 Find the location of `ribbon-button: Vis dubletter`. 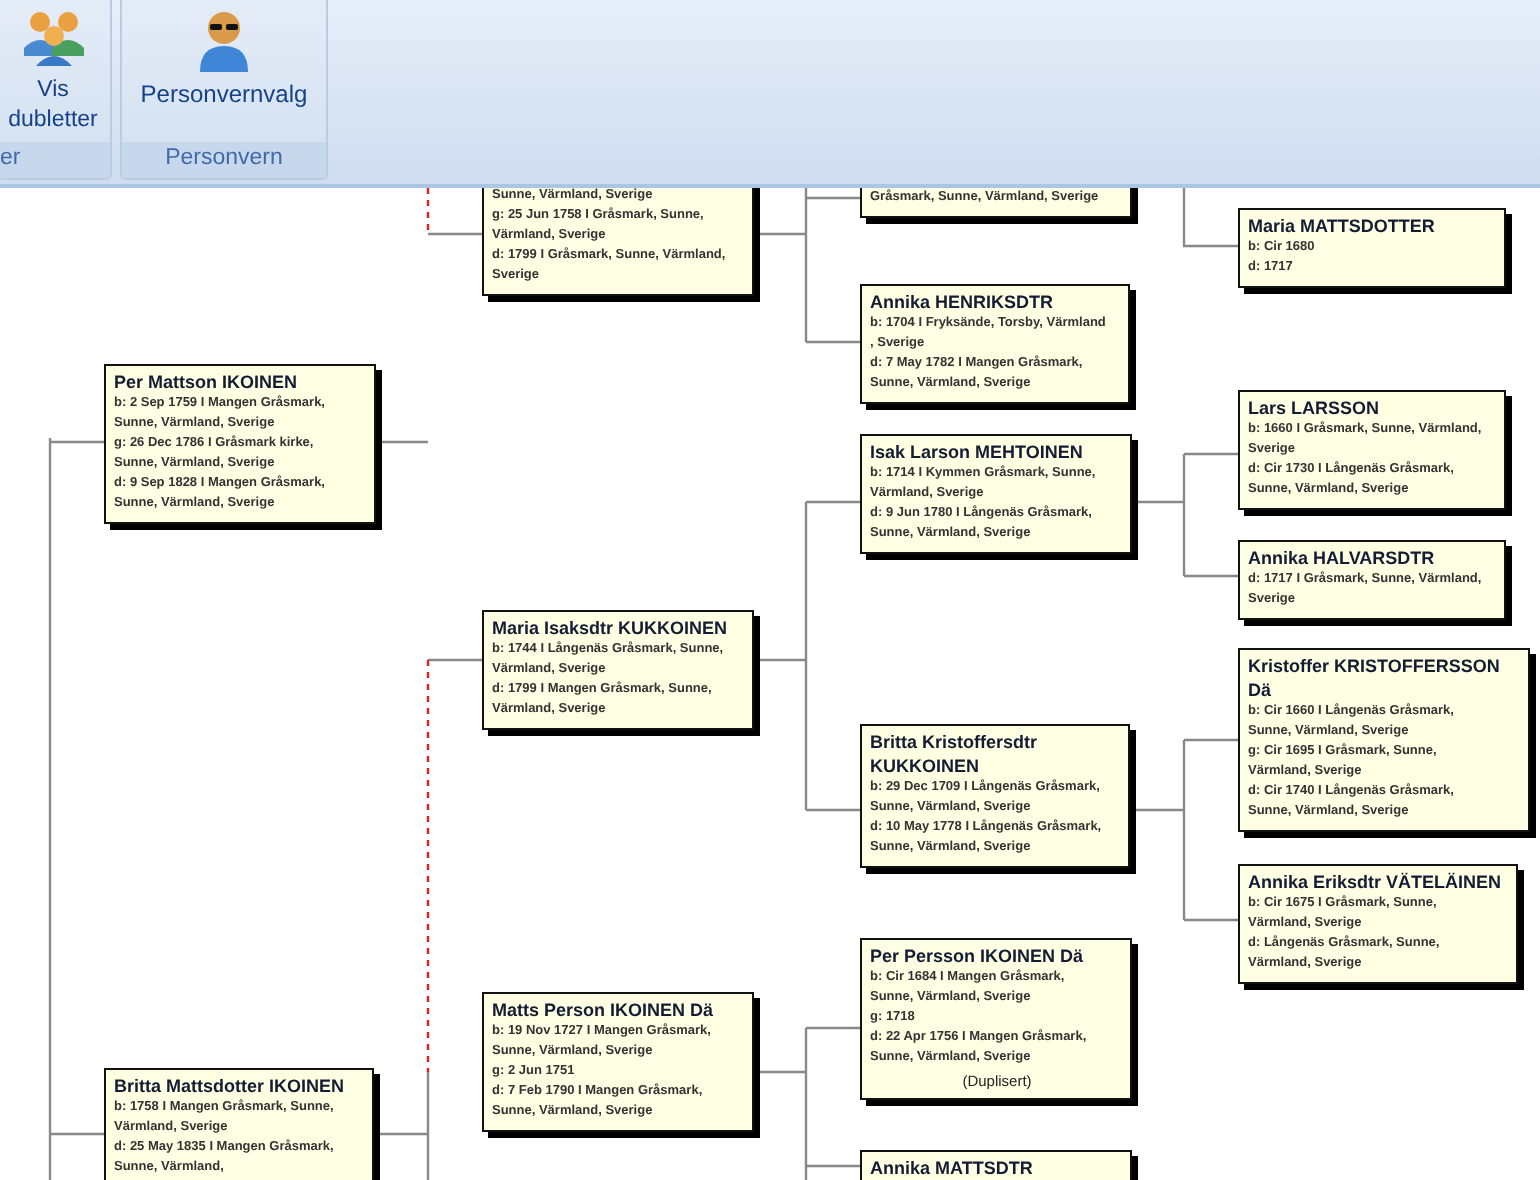

ribbon-button: Vis dubletter is located at coordinates (55, 71).